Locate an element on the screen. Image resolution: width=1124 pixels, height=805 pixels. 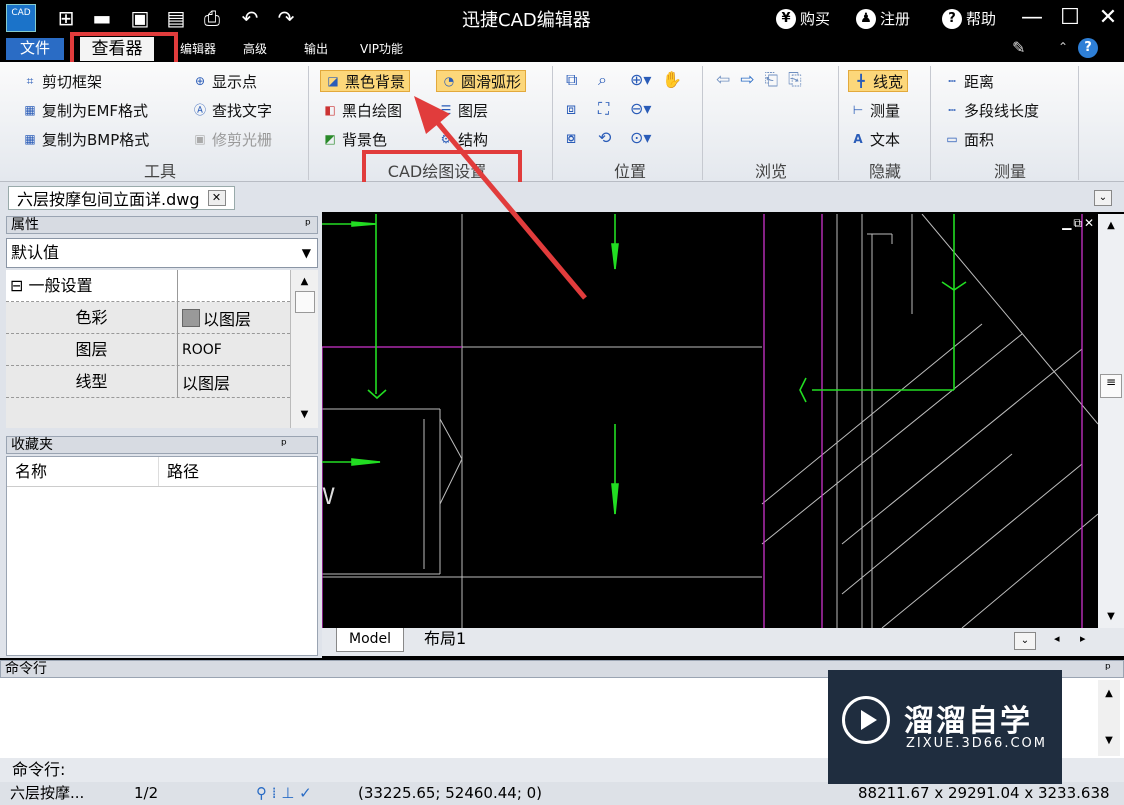
status-page: 1/2 is located at coordinates (146, 793).